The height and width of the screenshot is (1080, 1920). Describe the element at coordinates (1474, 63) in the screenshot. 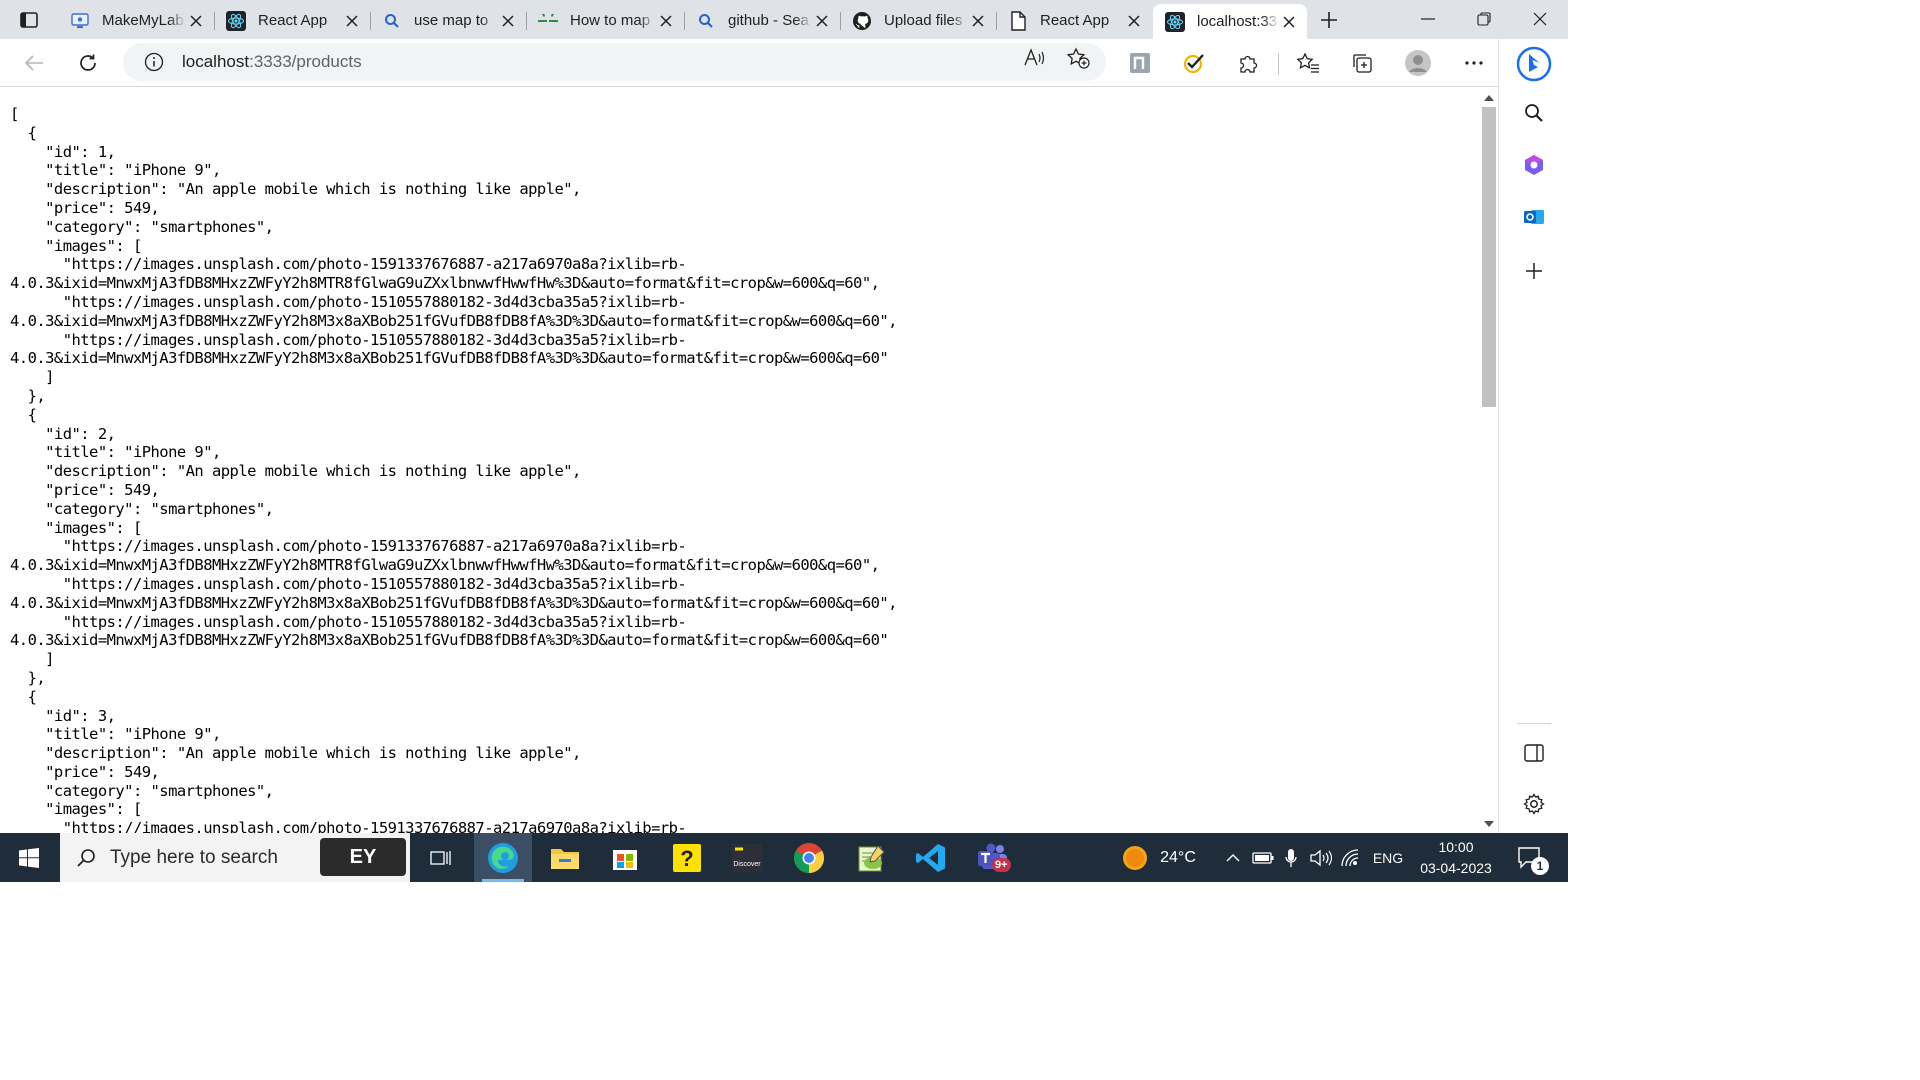

I see `settings-more-button` at that location.